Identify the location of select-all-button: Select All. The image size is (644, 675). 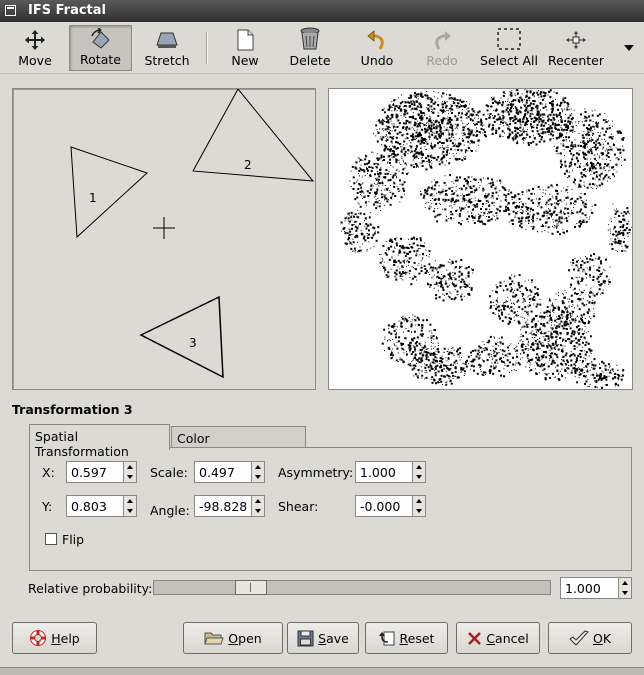
(509, 48).